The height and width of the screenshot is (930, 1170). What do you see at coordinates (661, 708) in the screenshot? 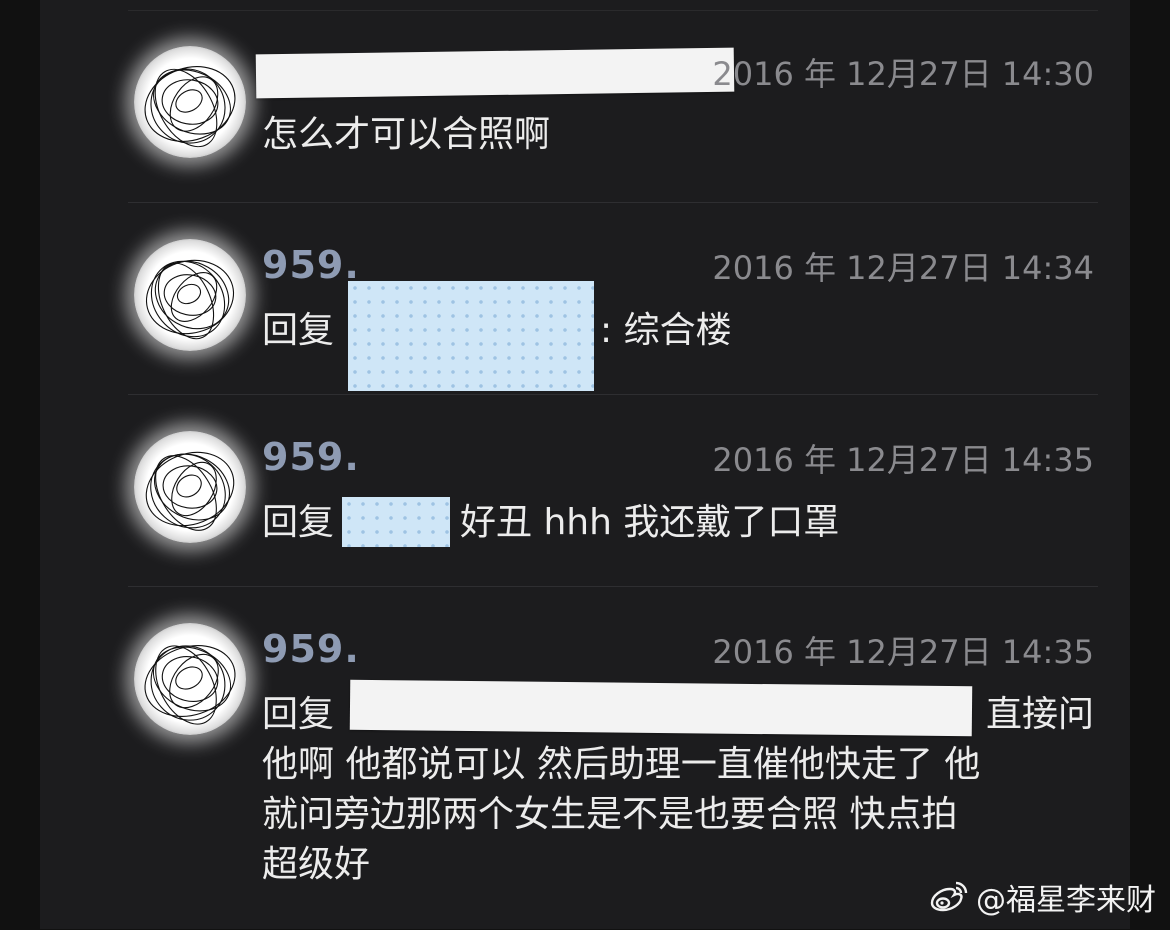
I see `redacted-mention-strip` at bounding box center [661, 708].